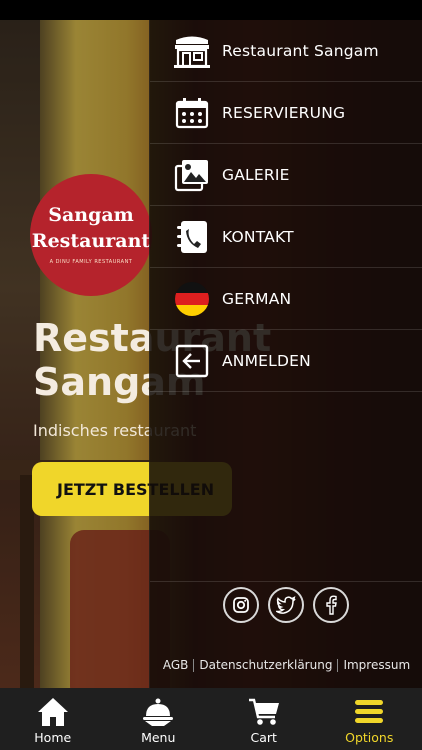 The image size is (422, 750). What do you see at coordinates (300, 50) in the screenshot?
I see `drawer-item-label: Restaurant Sangam` at bounding box center [300, 50].